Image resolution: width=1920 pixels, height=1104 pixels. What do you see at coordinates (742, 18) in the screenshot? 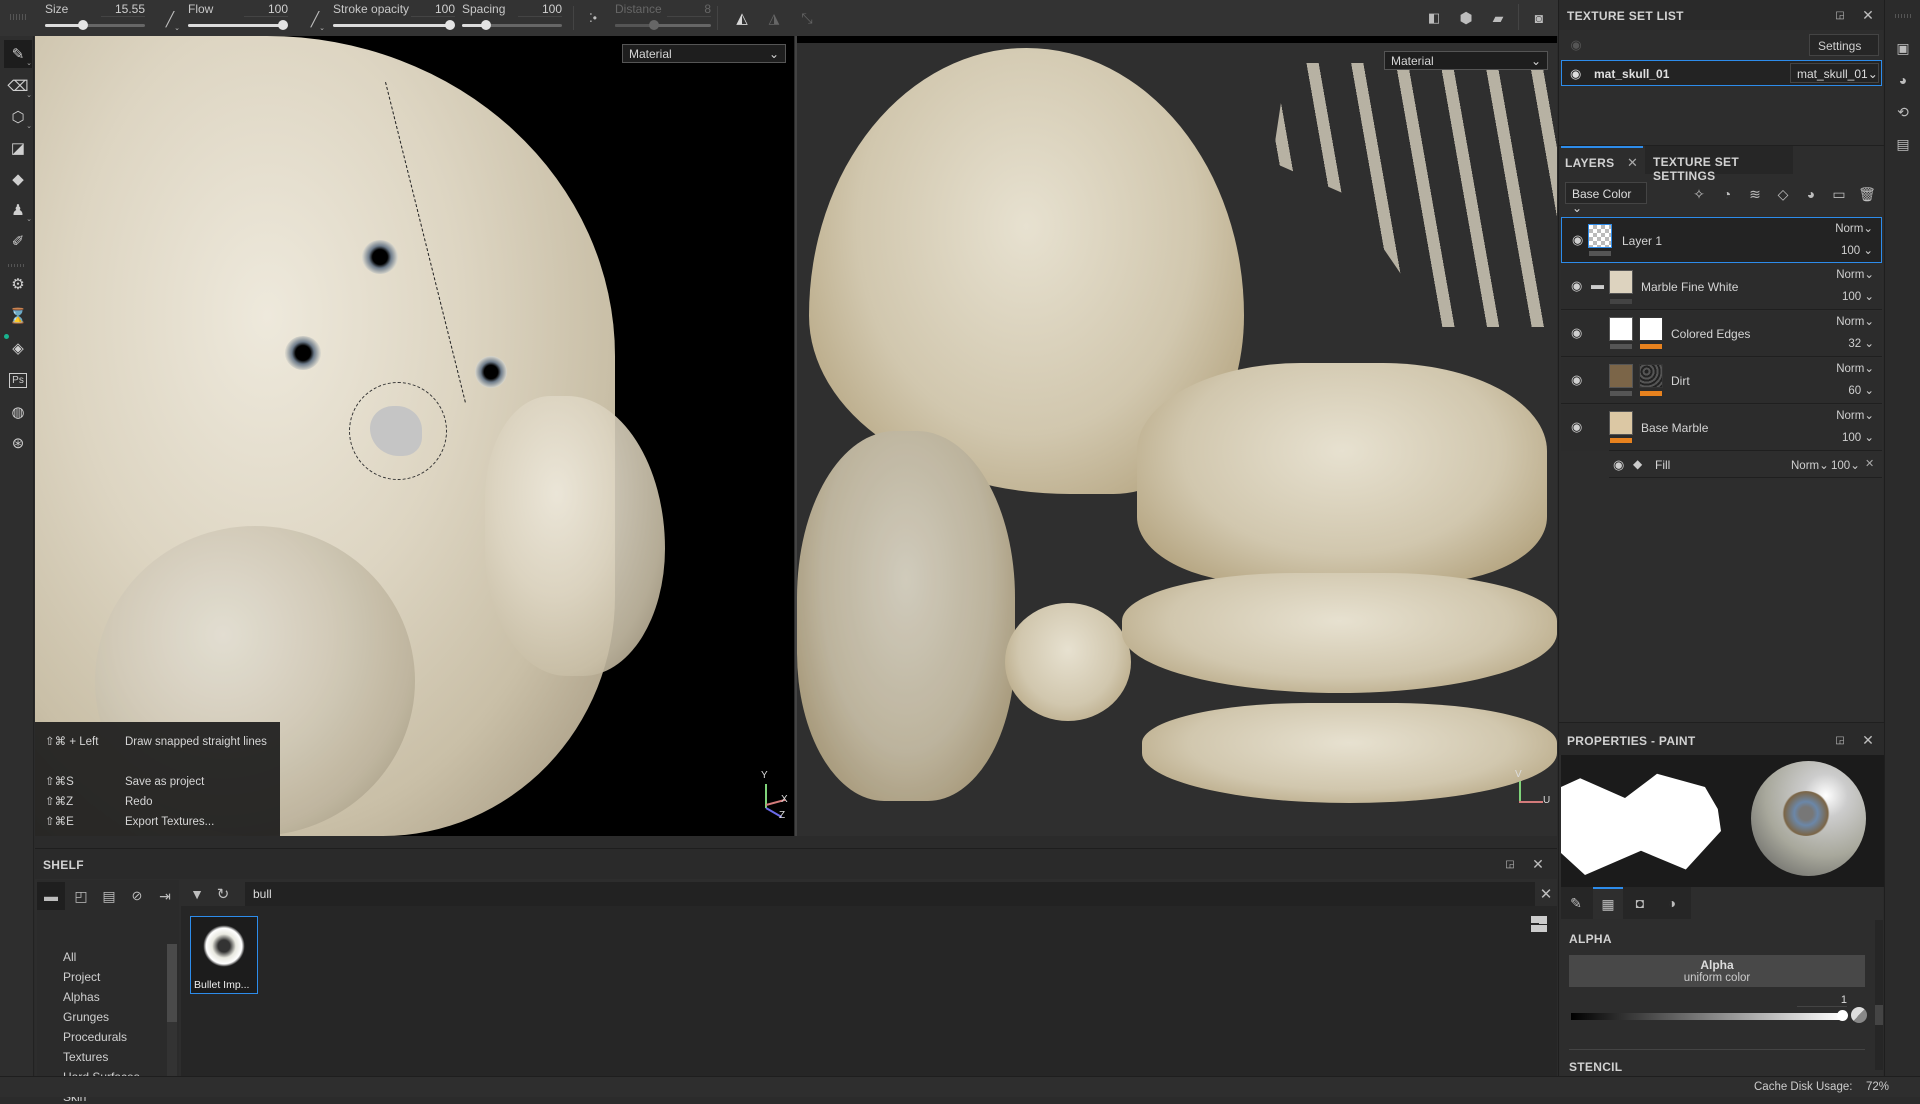
I see `symmetry-icon: ◭` at bounding box center [742, 18].